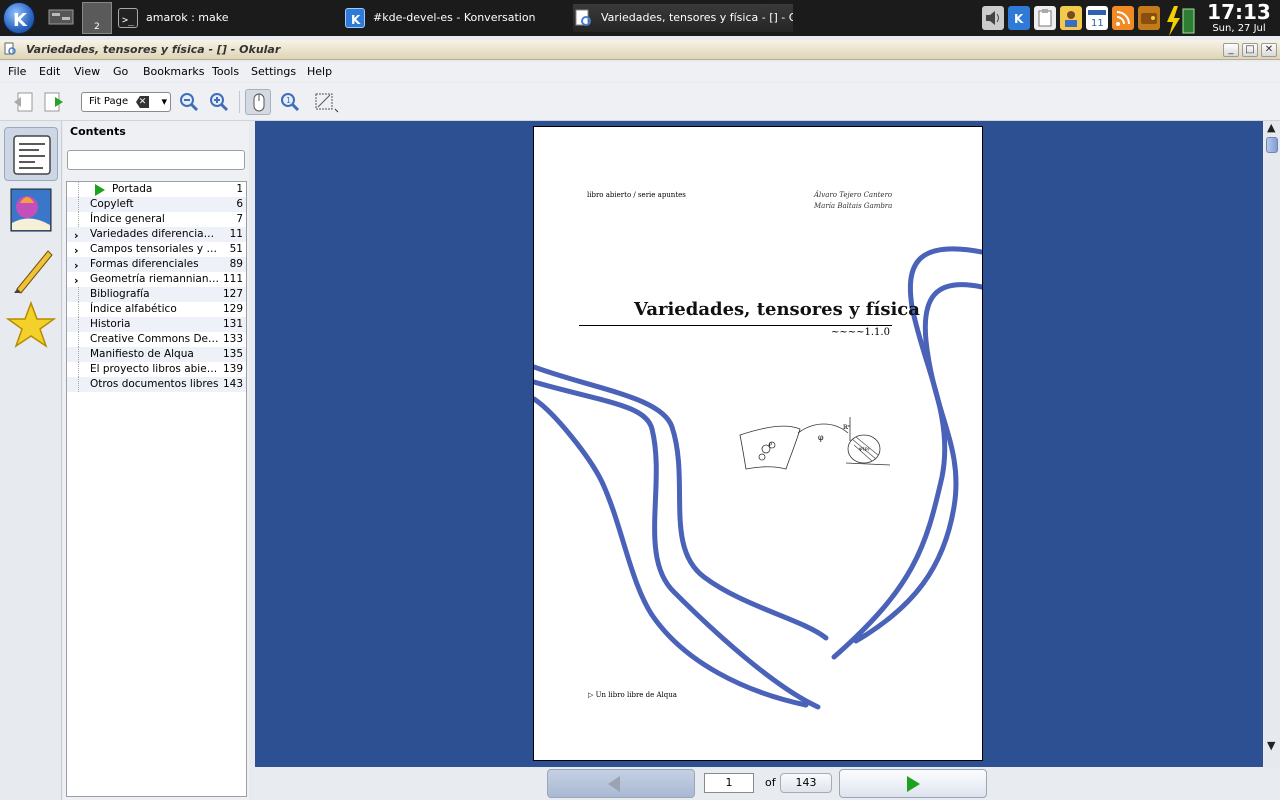 The width and height of the screenshot is (1280, 800). What do you see at coordinates (1019, 18) in the screenshot?
I see `kde-icon: K` at bounding box center [1019, 18].